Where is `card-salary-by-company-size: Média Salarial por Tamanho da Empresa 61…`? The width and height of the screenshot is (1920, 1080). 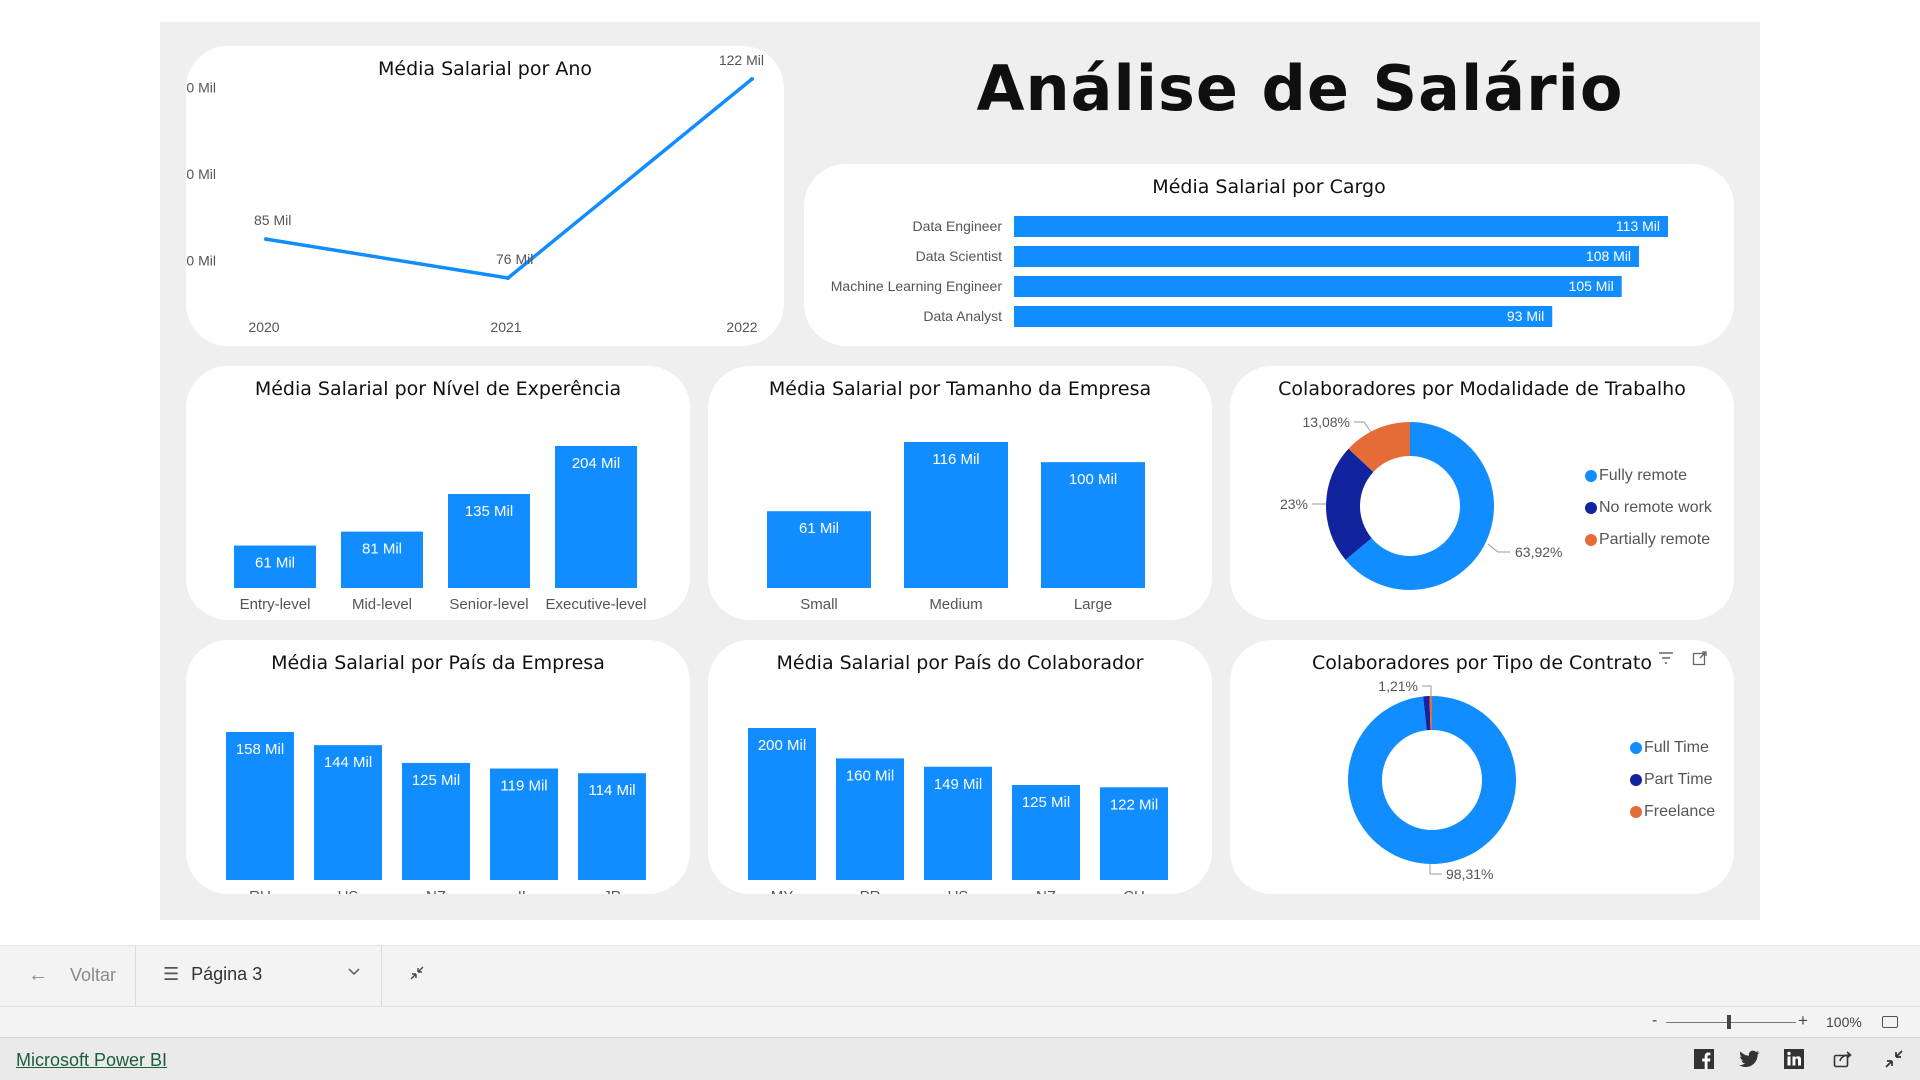 card-salary-by-company-size: Média Salarial por Tamanho da Empresa 61… is located at coordinates (960, 493).